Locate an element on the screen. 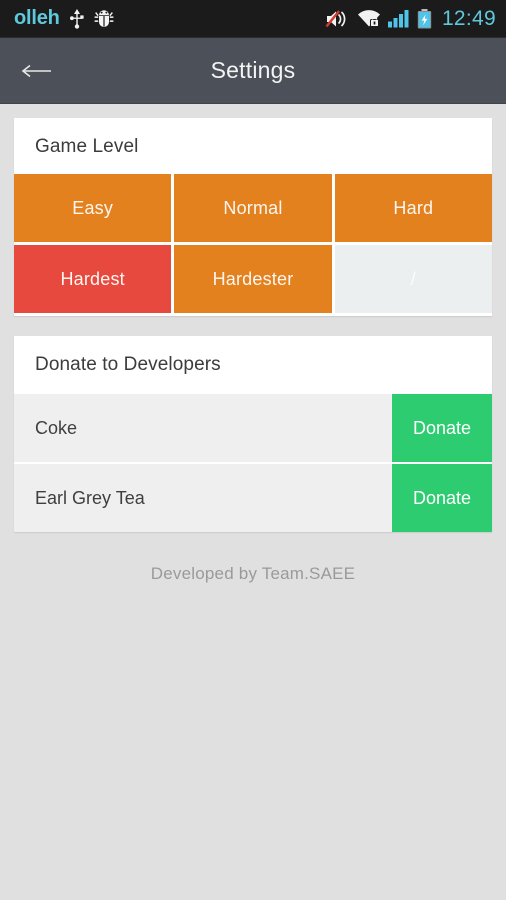 This screenshot has width=506, height=900. donate-item-label: Earl Grey Tea is located at coordinates (90, 497).